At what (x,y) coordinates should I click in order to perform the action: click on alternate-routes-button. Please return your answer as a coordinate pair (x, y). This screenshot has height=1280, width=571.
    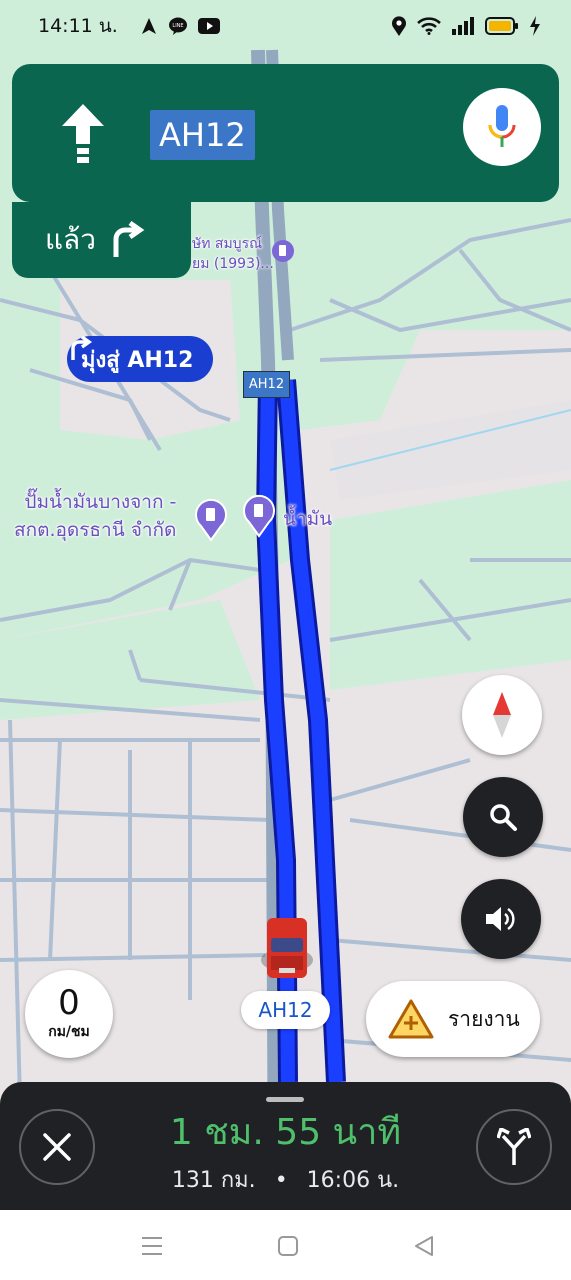
    Looking at the image, I should click on (514, 1147).